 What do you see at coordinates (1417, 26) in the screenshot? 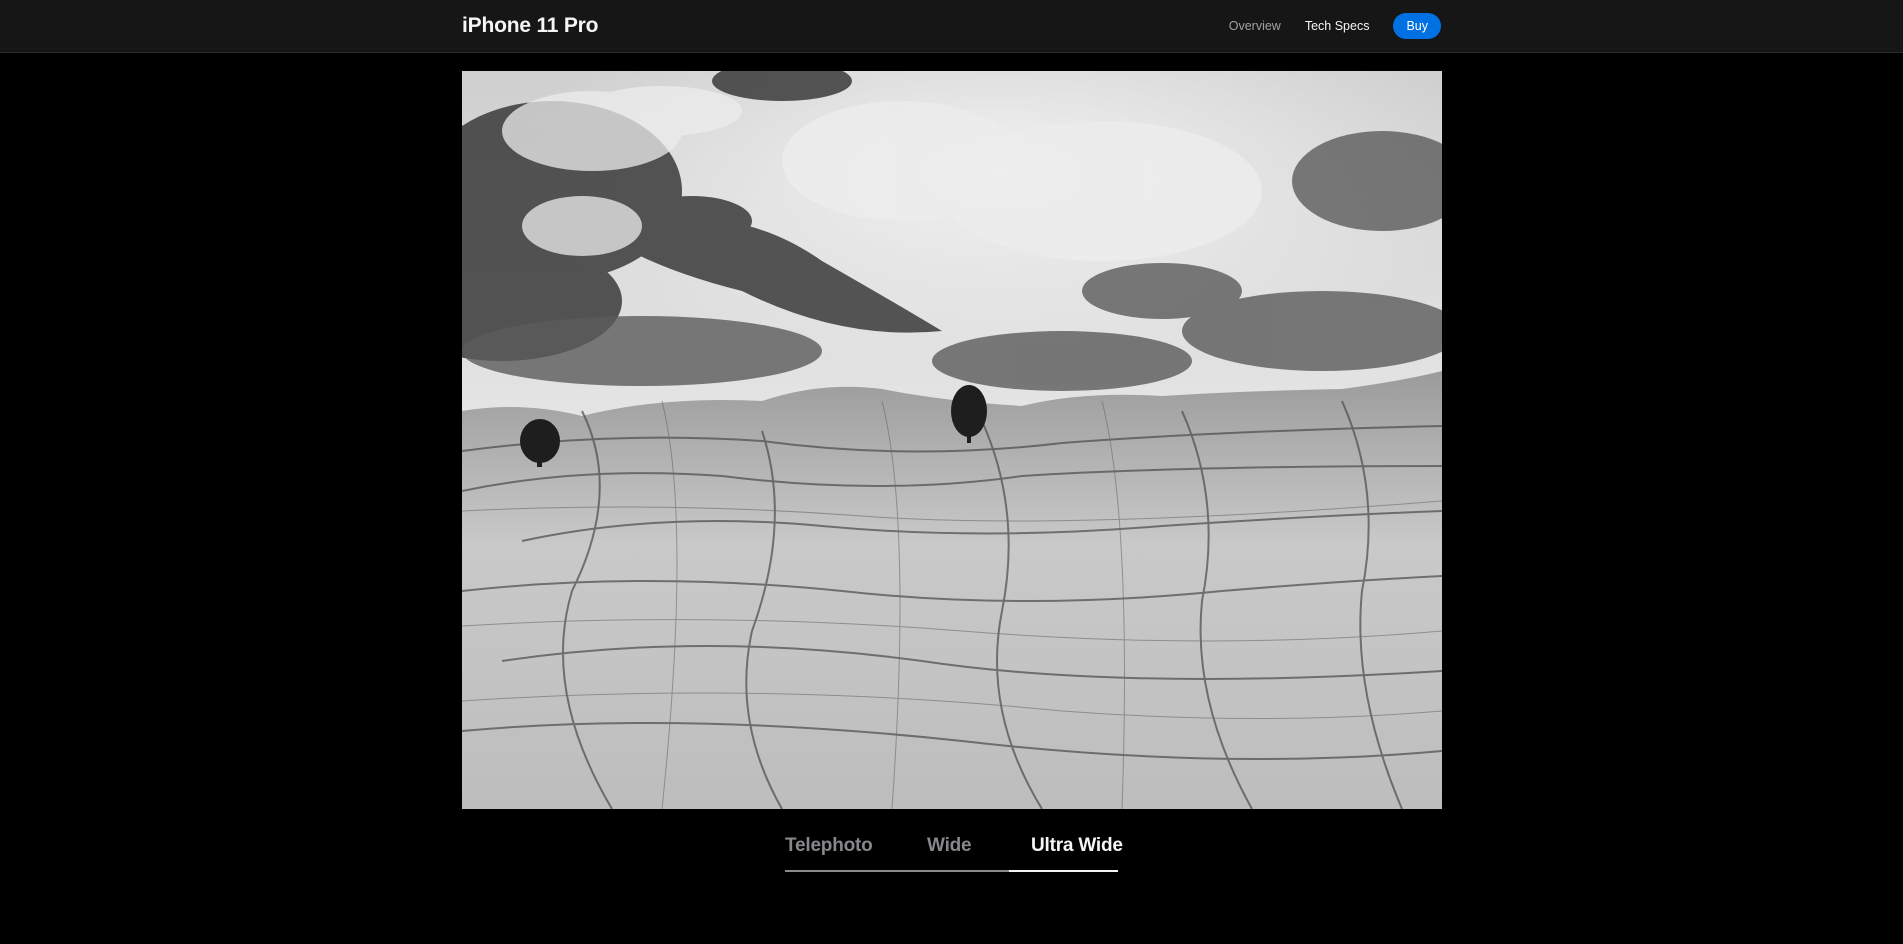
I see `buy-button: Buy` at bounding box center [1417, 26].